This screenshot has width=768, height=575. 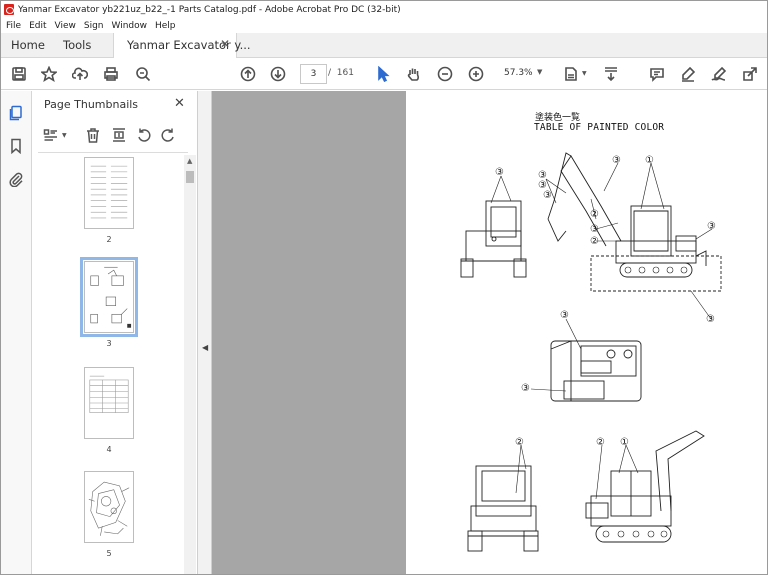 I want to click on zoom-out-icon, so click(x=445, y=74).